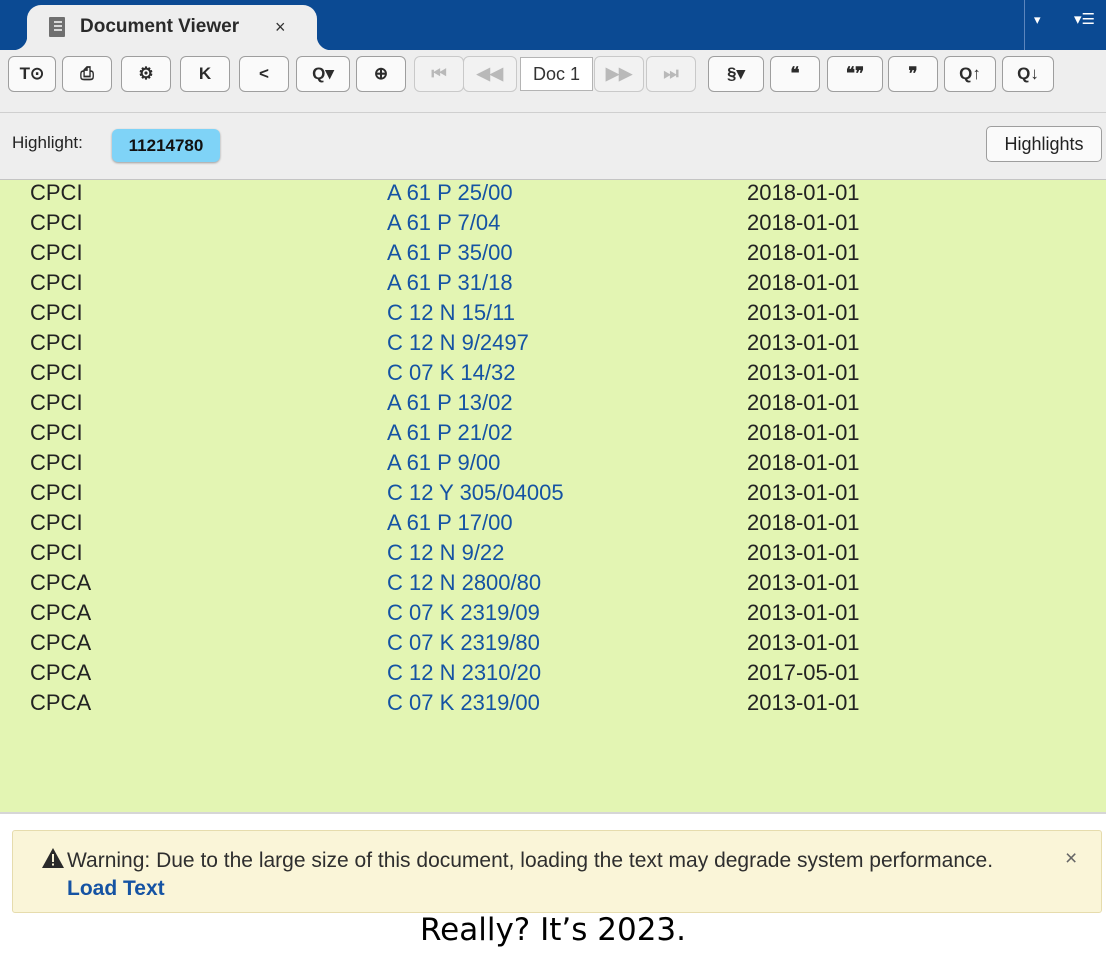 The image size is (1106, 970). Describe the element at coordinates (736, 74) in the screenshot. I see `section-dropdown-button: §▾` at that location.